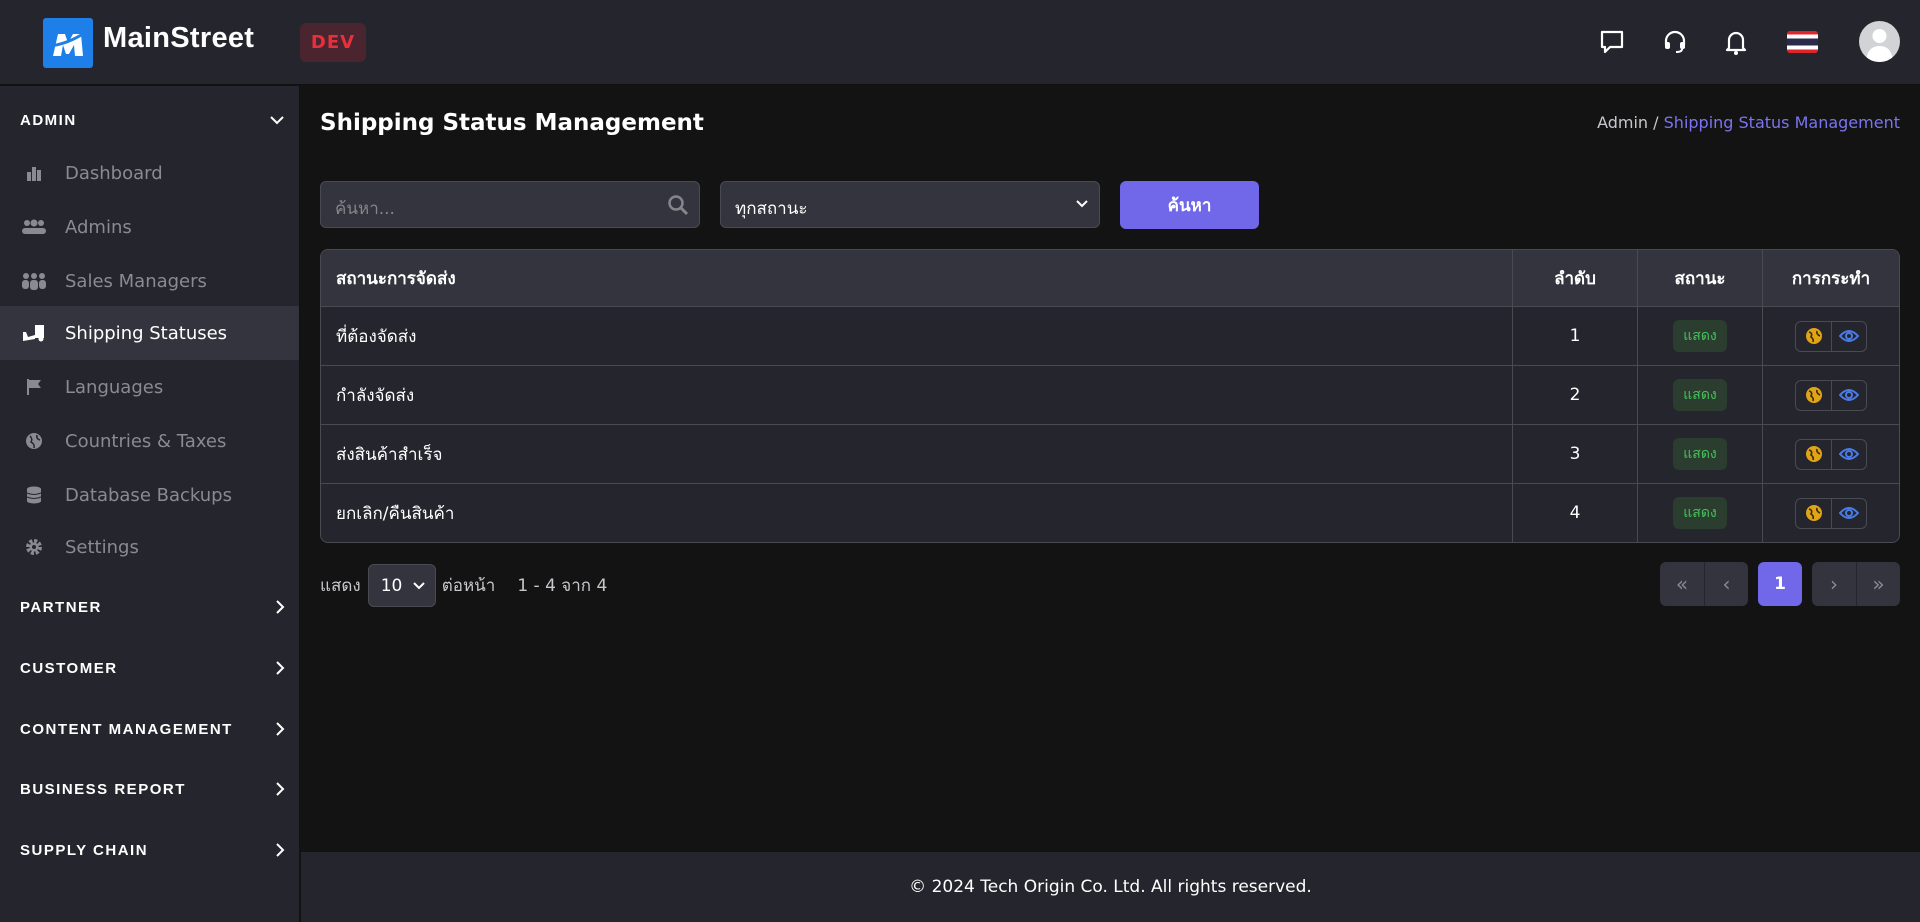 Image resolution: width=1920 pixels, height=922 pixels. Describe the element at coordinates (34, 227) in the screenshot. I see `users-icon` at that location.